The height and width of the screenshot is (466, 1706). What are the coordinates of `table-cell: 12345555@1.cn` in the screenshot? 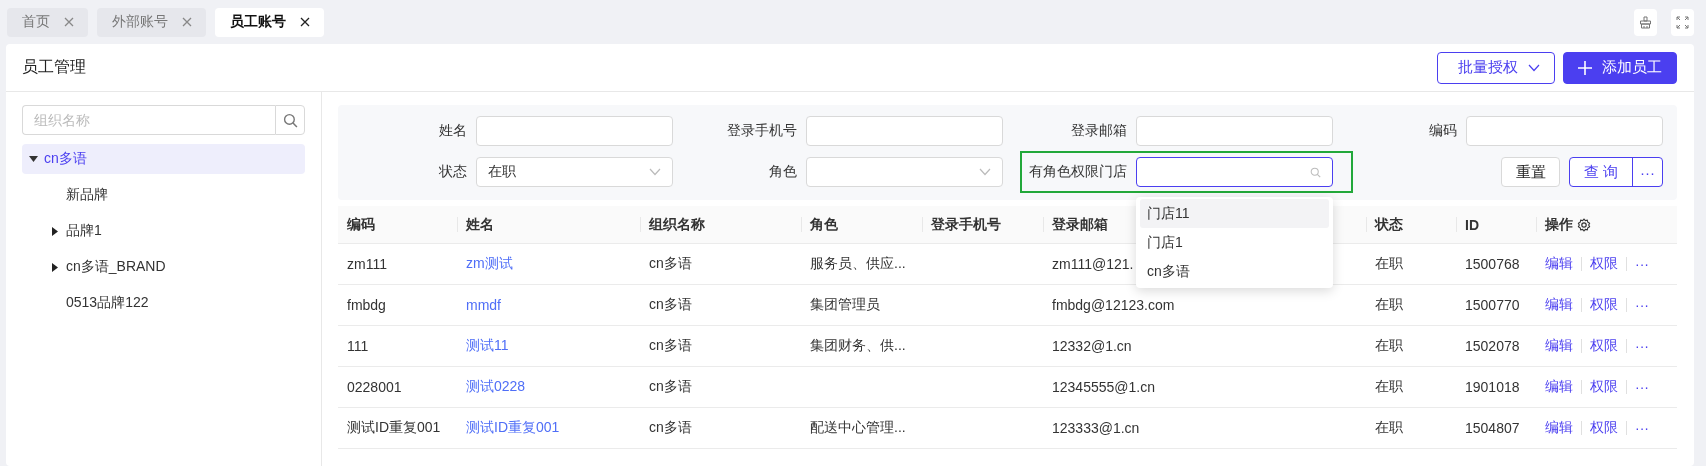 It's located at (1103, 387).